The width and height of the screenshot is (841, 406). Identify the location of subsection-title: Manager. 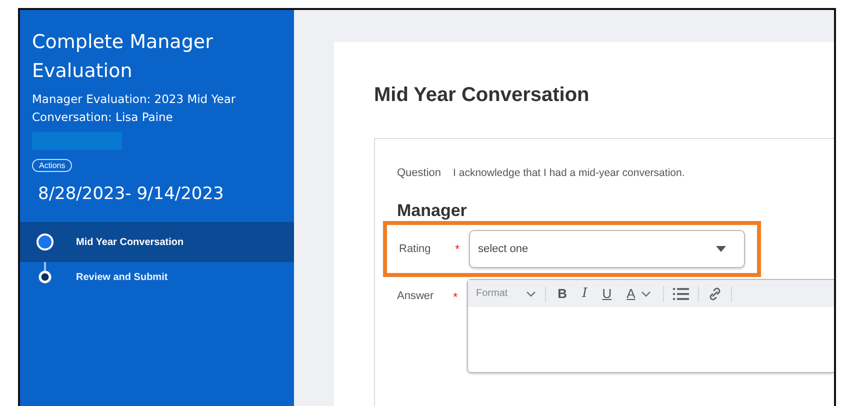
(432, 211).